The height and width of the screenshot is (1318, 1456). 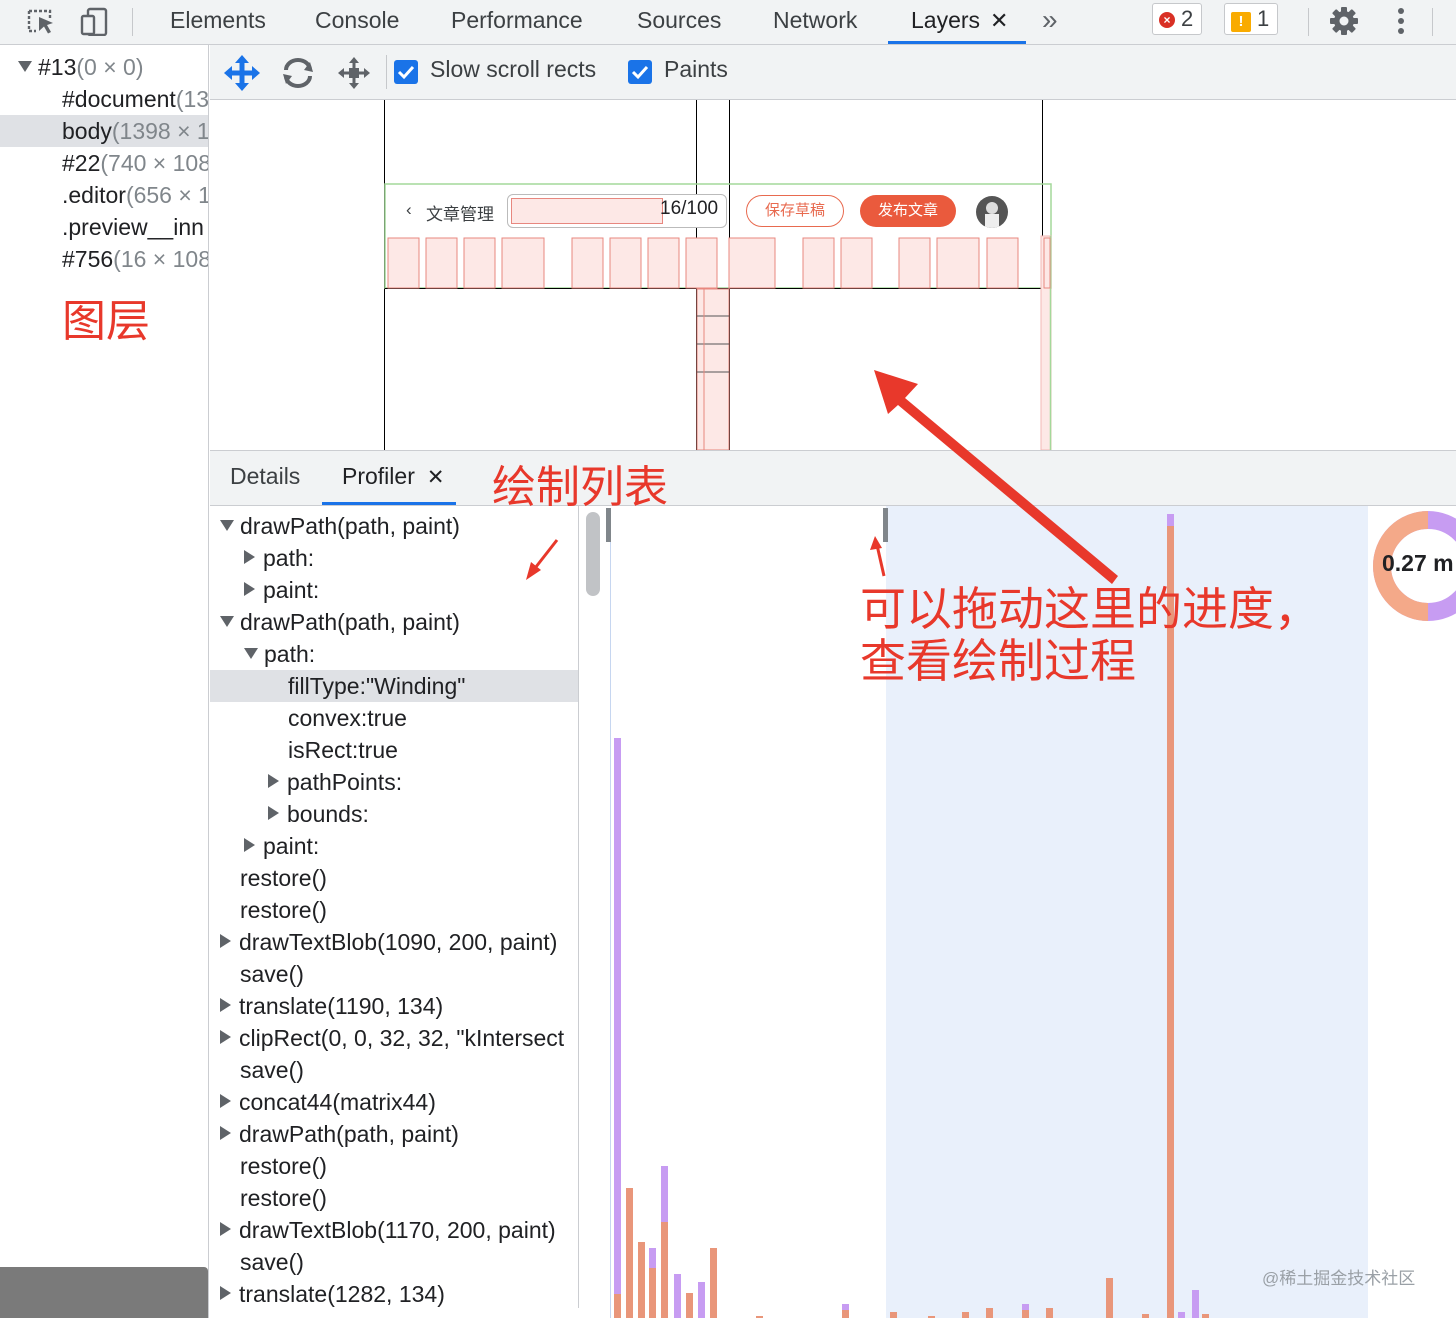 I want to click on tab-elements: Elements, so click(x=218, y=22).